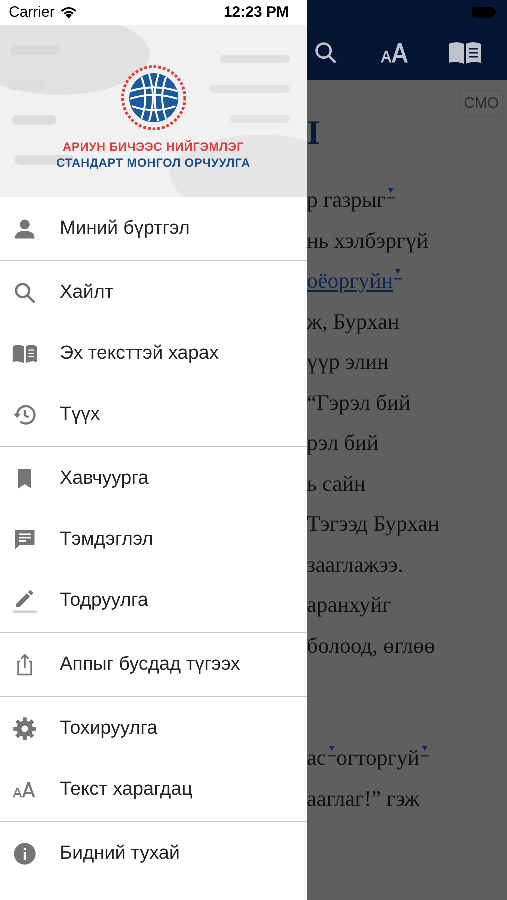 The image size is (507, 900). What do you see at coordinates (336, 483) in the screenshot?
I see `verse-text: ь сайн` at bounding box center [336, 483].